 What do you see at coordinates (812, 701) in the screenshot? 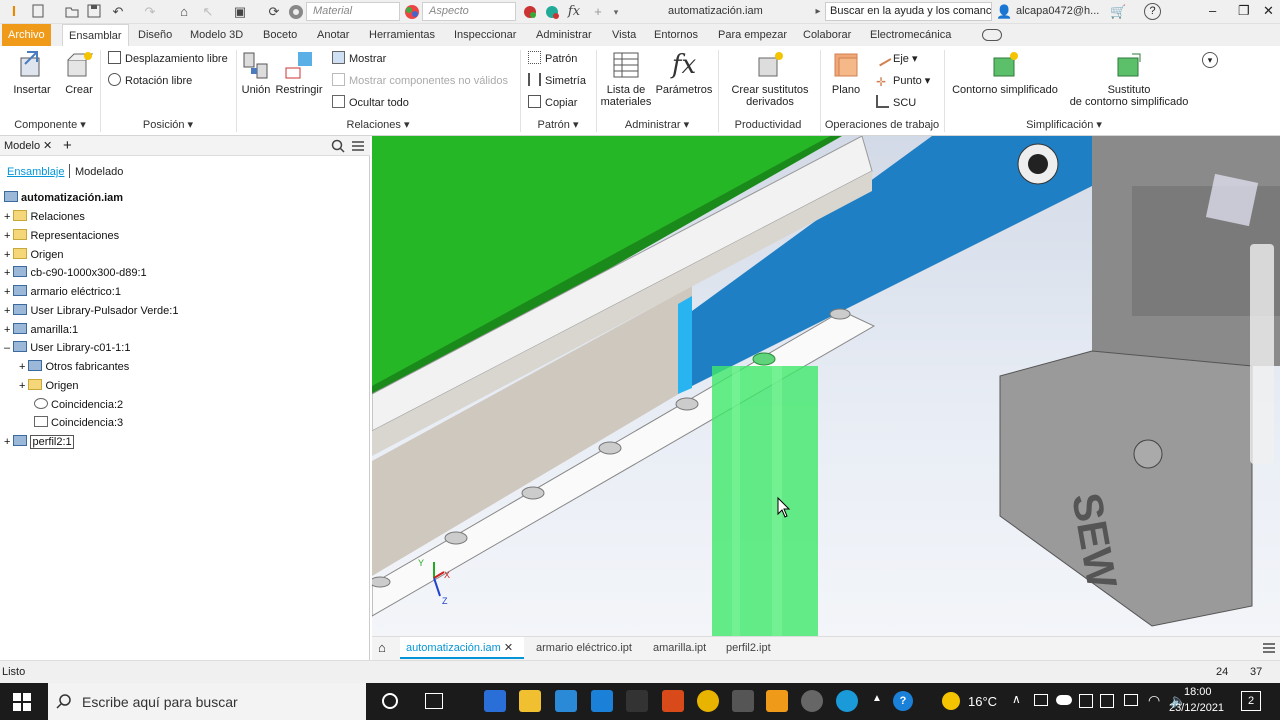
I see `app-2-icon` at bounding box center [812, 701].